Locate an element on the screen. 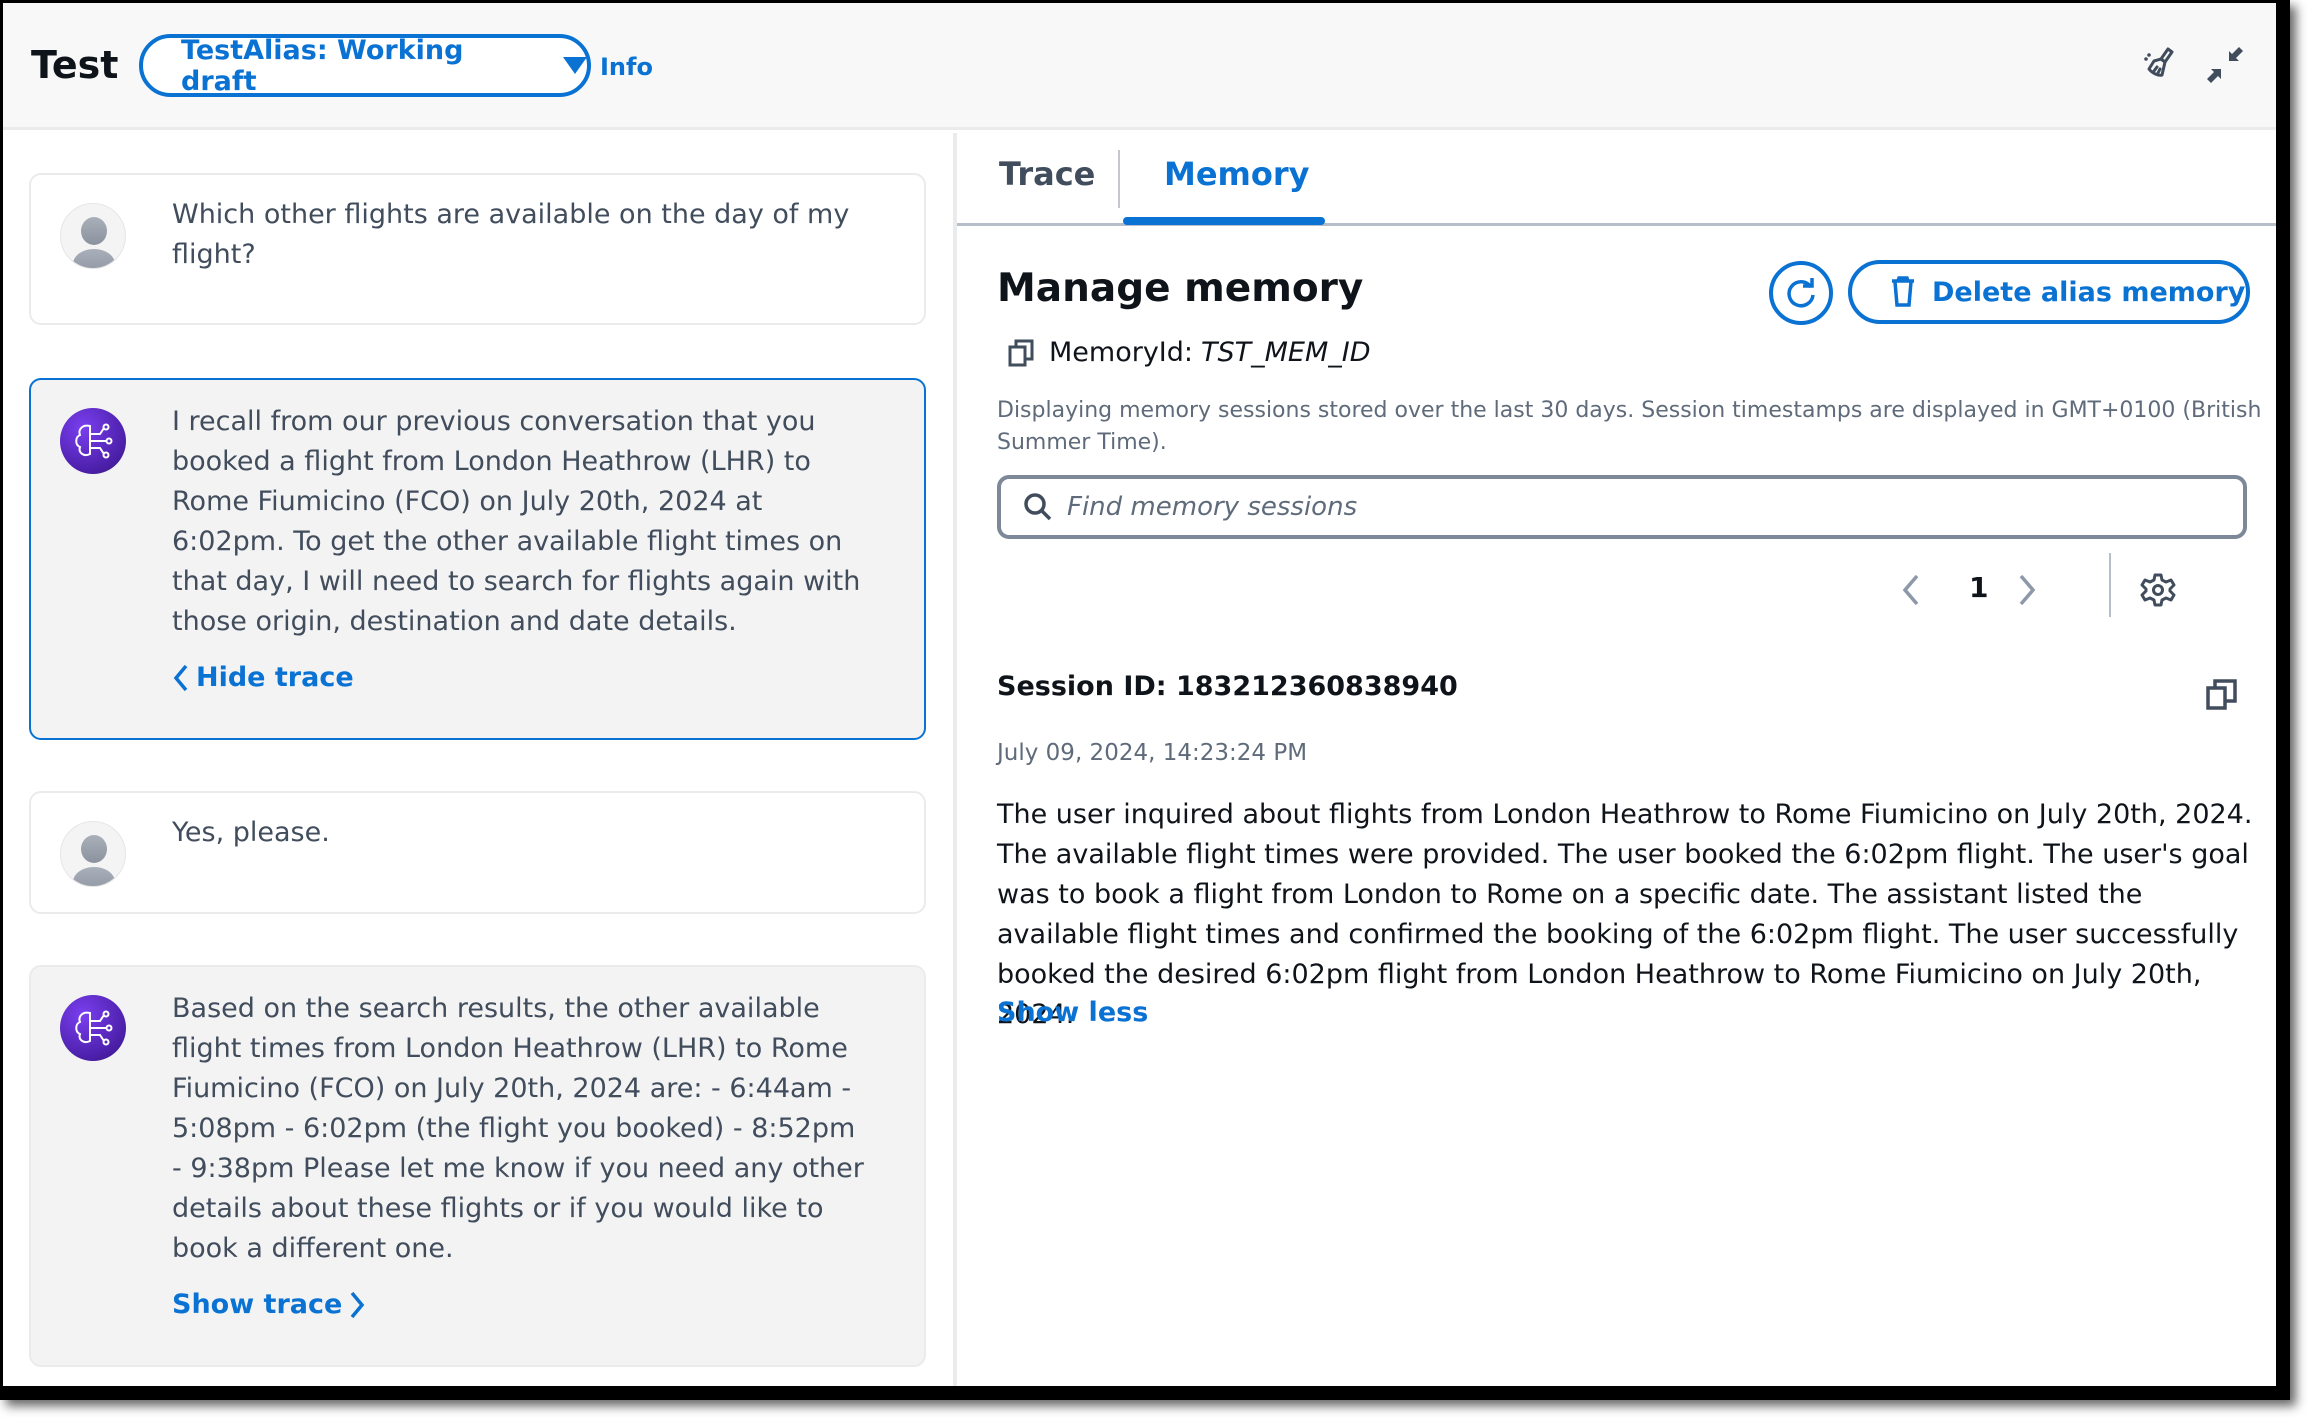 The height and width of the screenshot is (1418, 2308). delete-alias-memory-button: Delete alias memory is located at coordinates (2049, 292).